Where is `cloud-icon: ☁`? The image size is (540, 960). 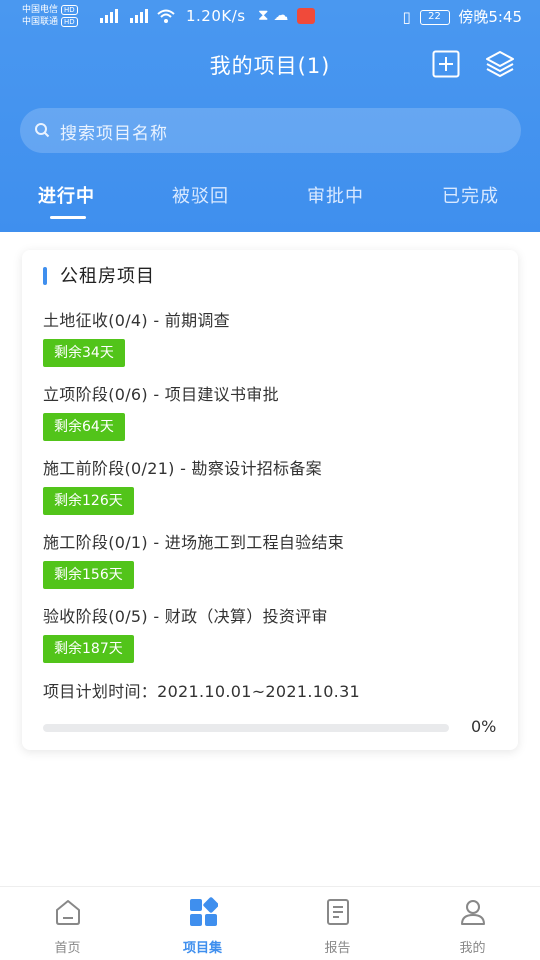 cloud-icon: ☁ is located at coordinates (281, 15).